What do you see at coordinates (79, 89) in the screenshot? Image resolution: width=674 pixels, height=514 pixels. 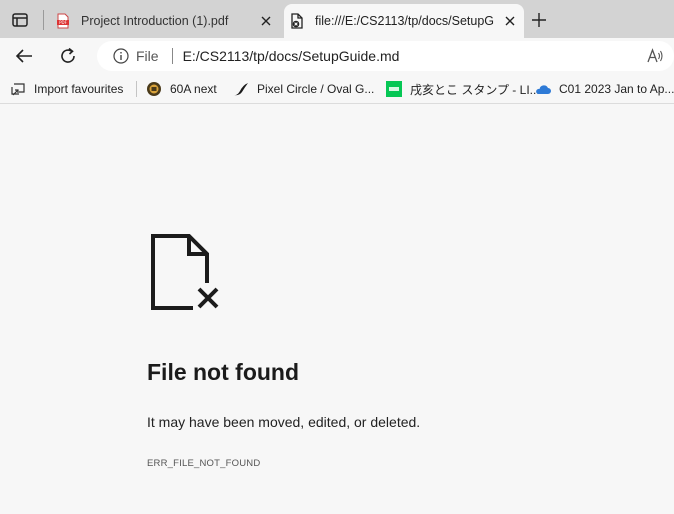 I see `favourite-label: Import favourites` at bounding box center [79, 89].